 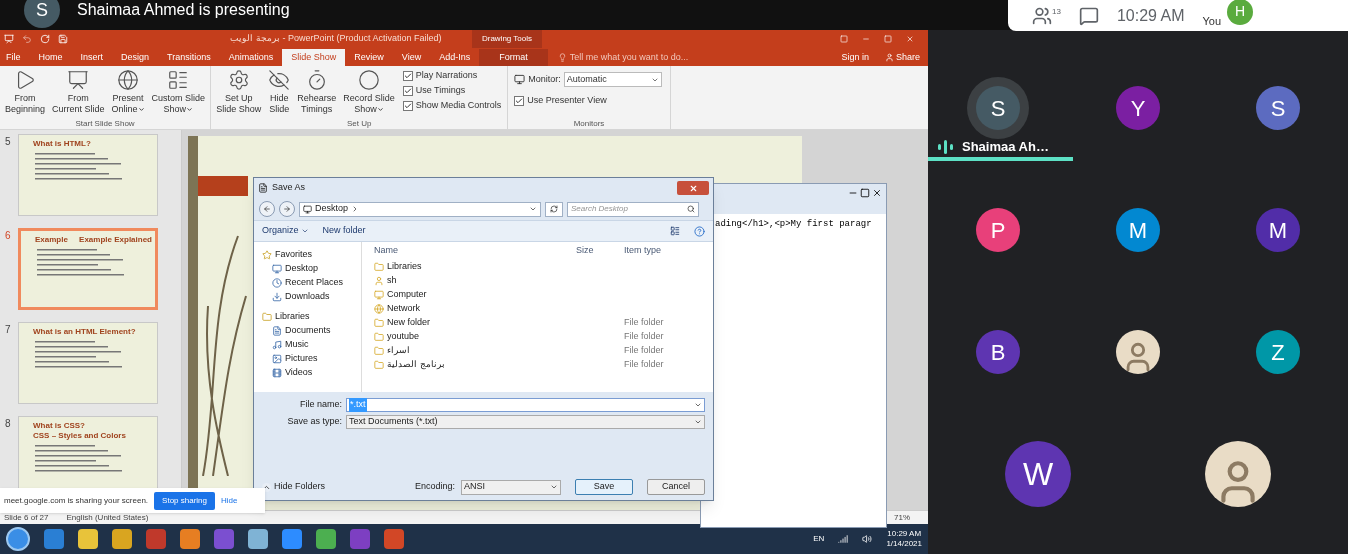 I want to click on help-icon, so click(x=699, y=231).